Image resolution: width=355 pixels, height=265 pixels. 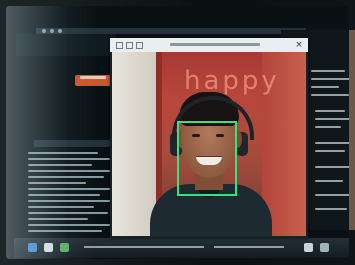 What do you see at coordinates (181, 248) in the screenshot?
I see `taskbar` at bounding box center [181, 248].